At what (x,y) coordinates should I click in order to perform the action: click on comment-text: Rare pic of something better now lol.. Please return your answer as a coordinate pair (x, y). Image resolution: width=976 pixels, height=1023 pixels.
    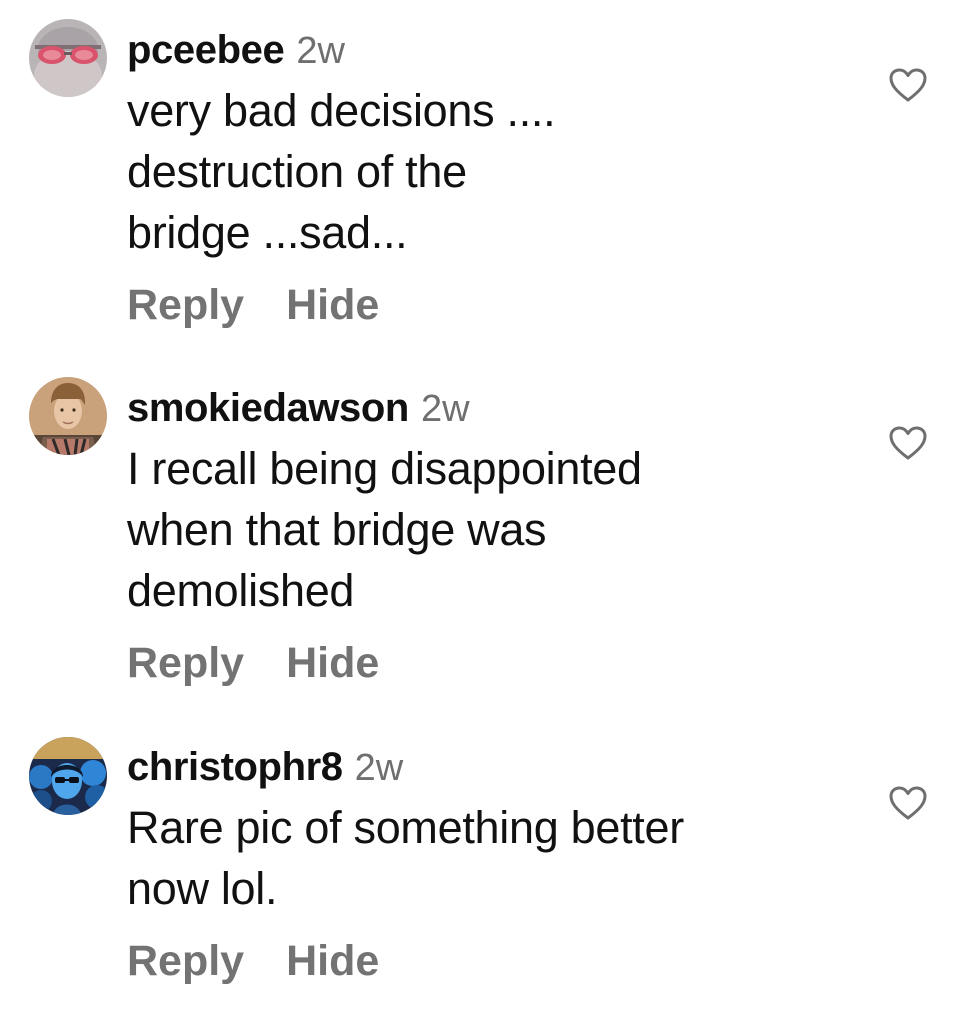
    Looking at the image, I should click on (405, 858).